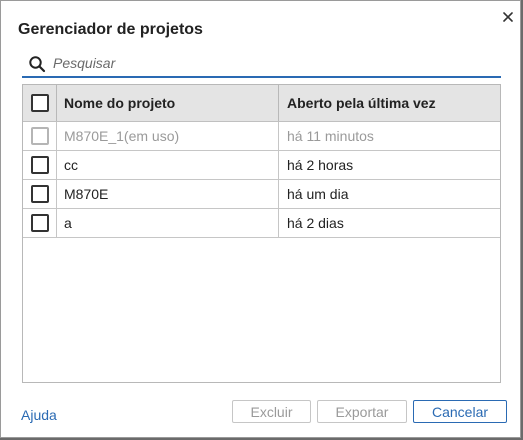 Image resolution: width=523 pixels, height=440 pixels. I want to click on table-row: M870E há um dia, so click(261, 194).